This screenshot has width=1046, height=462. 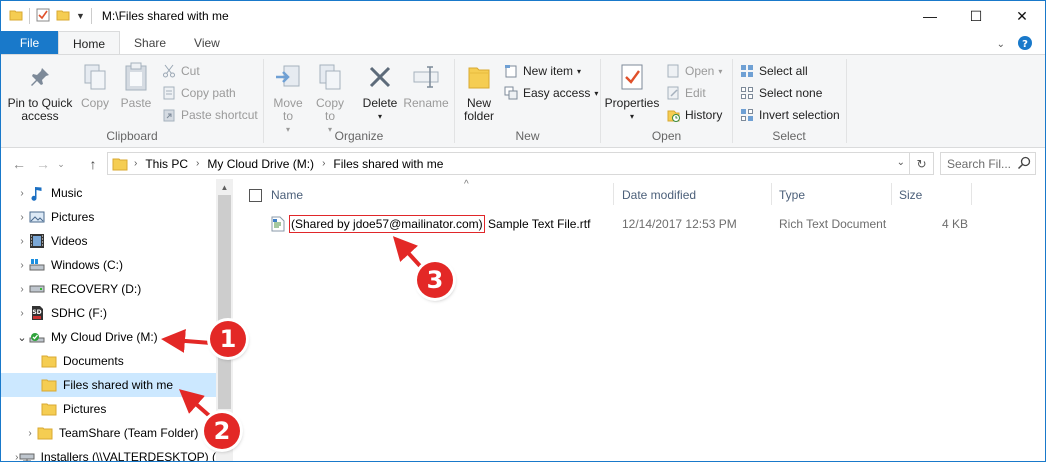 What do you see at coordinates (228, 339) in the screenshot?
I see `annotation-marker-1: 1` at bounding box center [228, 339].